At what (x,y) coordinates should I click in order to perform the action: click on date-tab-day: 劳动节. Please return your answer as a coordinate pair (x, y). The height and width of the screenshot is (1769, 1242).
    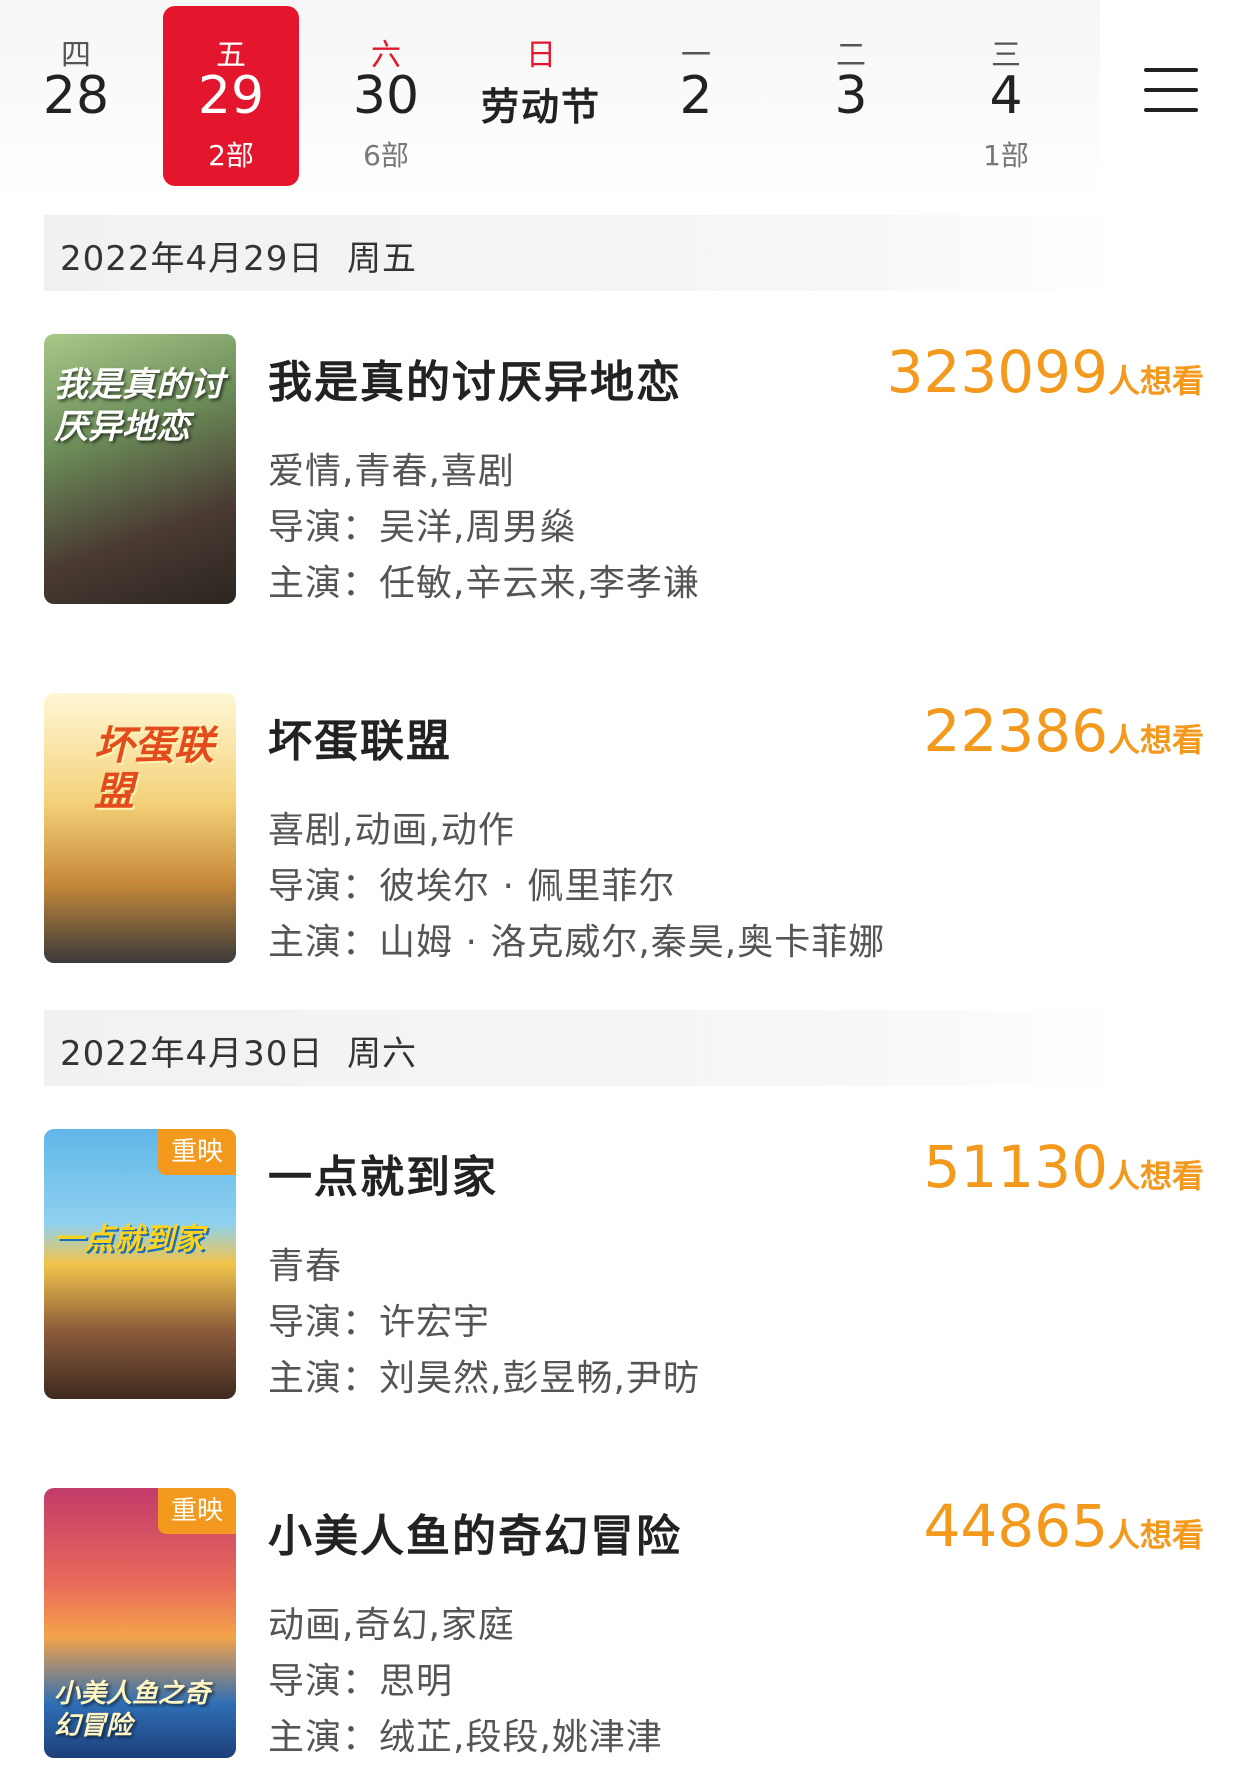
    Looking at the image, I should click on (540, 107).